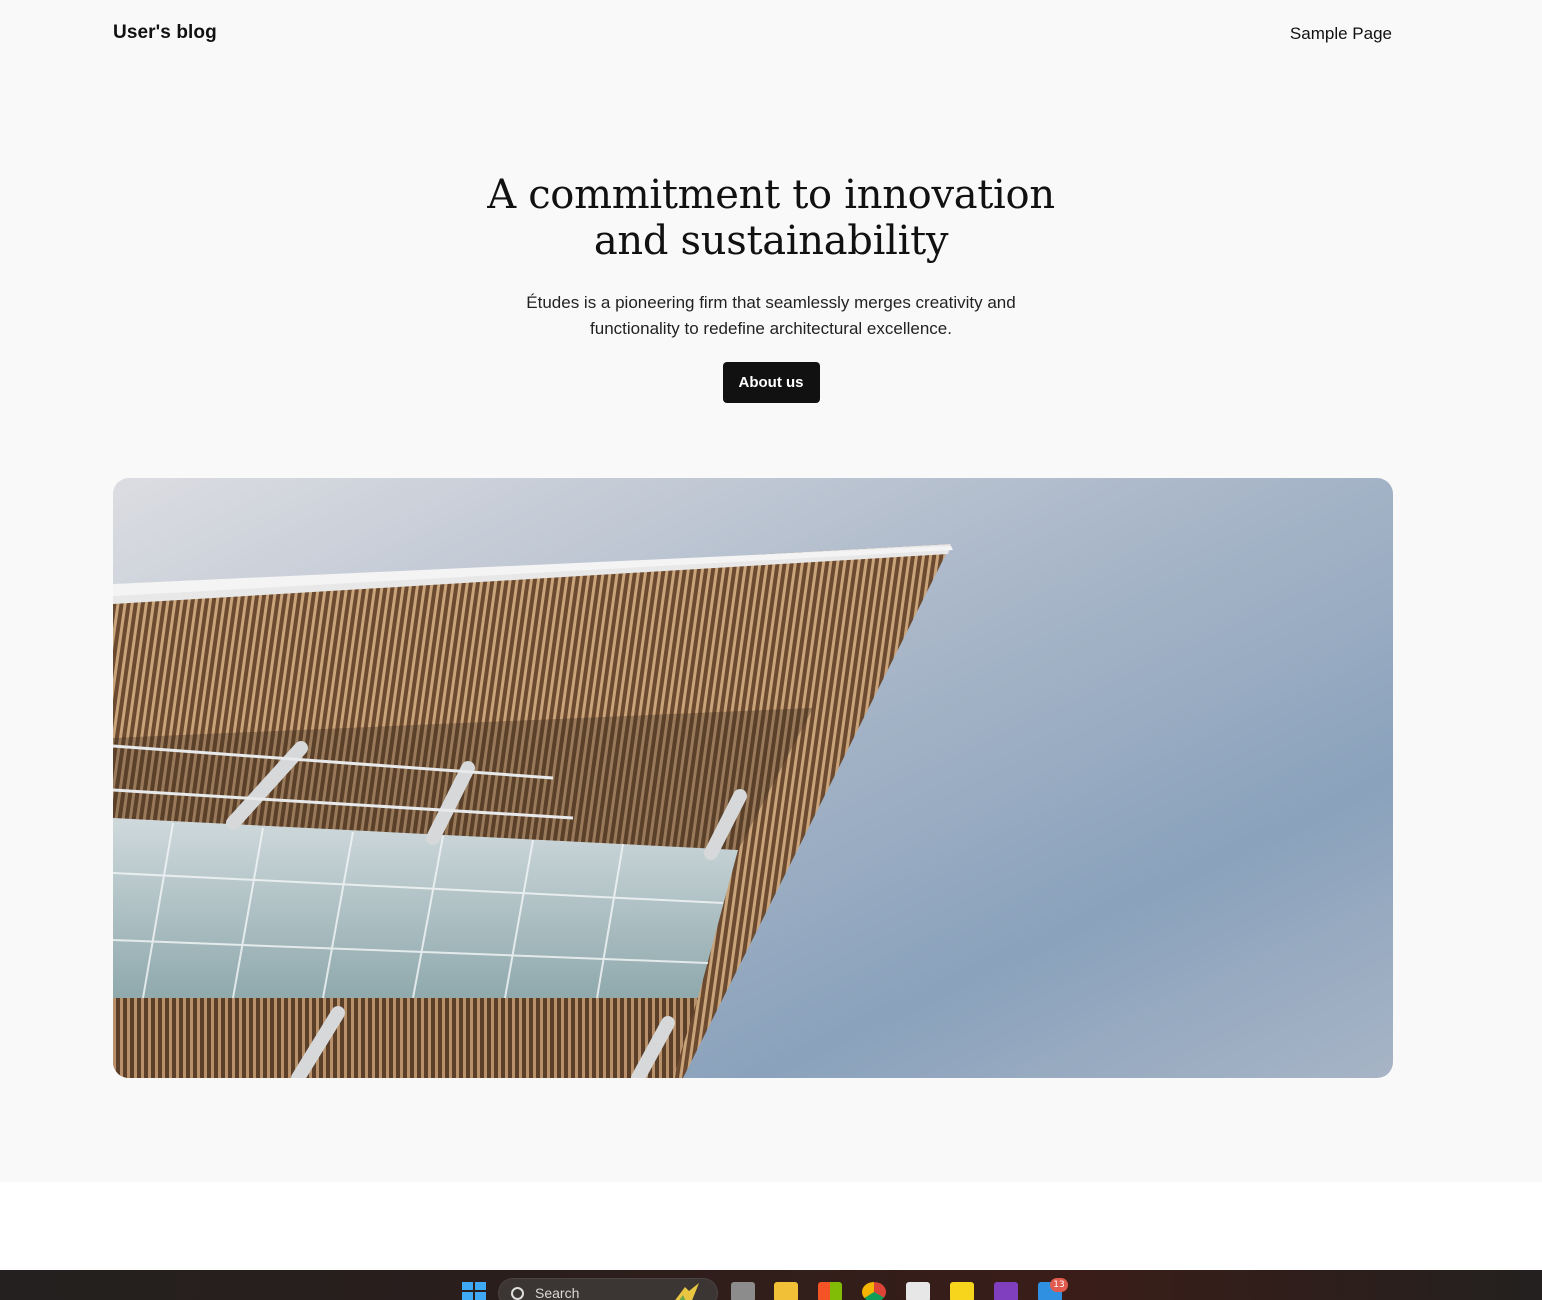 This screenshot has width=1542, height=1300. Describe the element at coordinates (743, 1291) in the screenshot. I see `task-view-icon` at that location.